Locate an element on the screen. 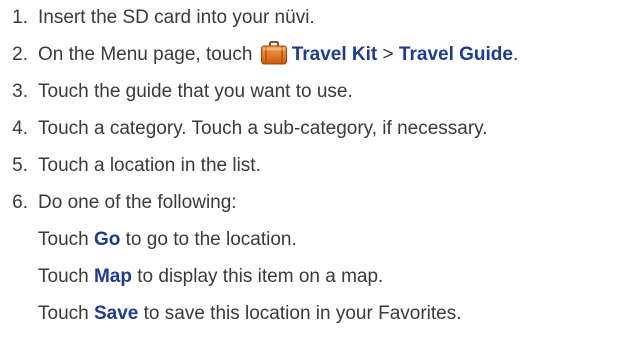 This screenshot has width=620, height=351. step-number: 6. is located at coordinates (20, 202).